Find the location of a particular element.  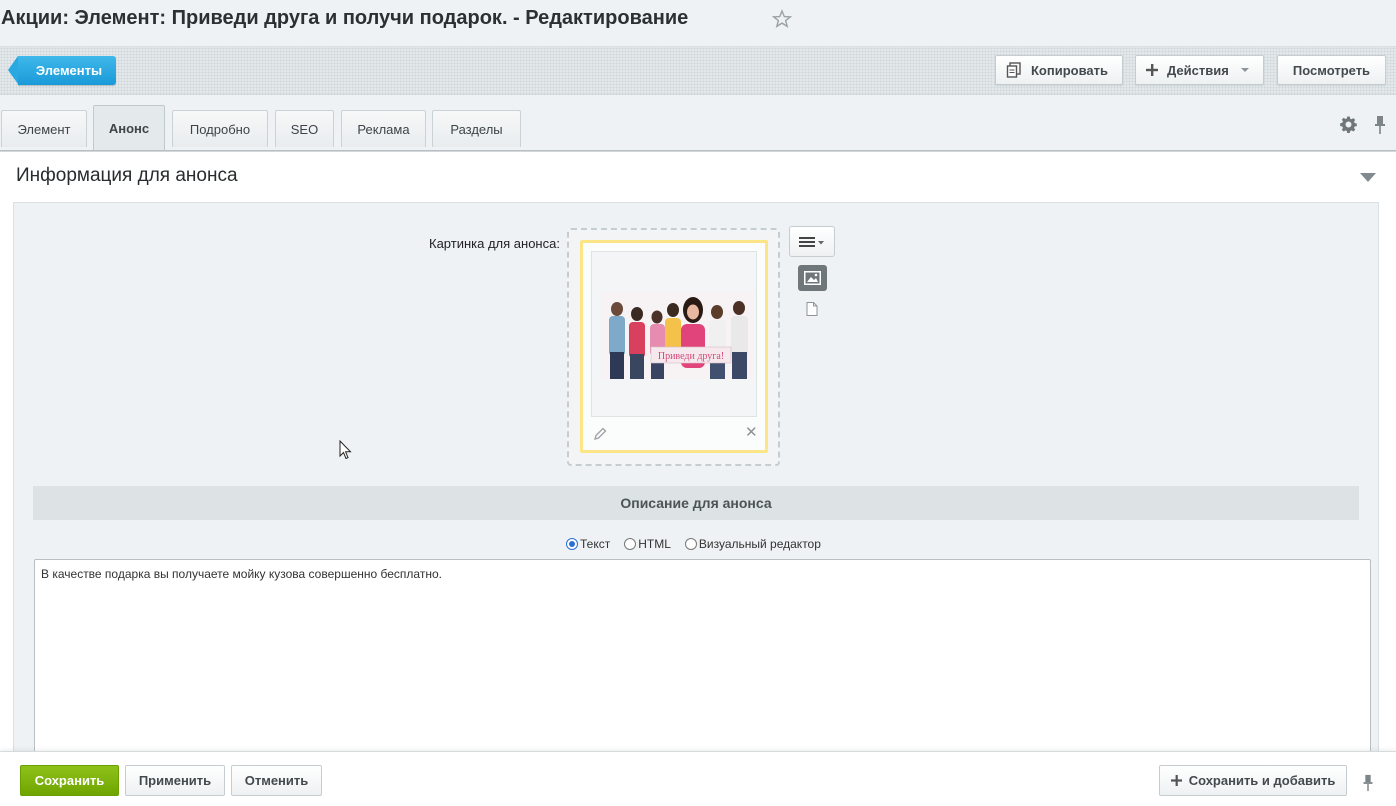

toolbar: Элементы Копировать Действия Посмотреть is located at coordinates (698, 70).